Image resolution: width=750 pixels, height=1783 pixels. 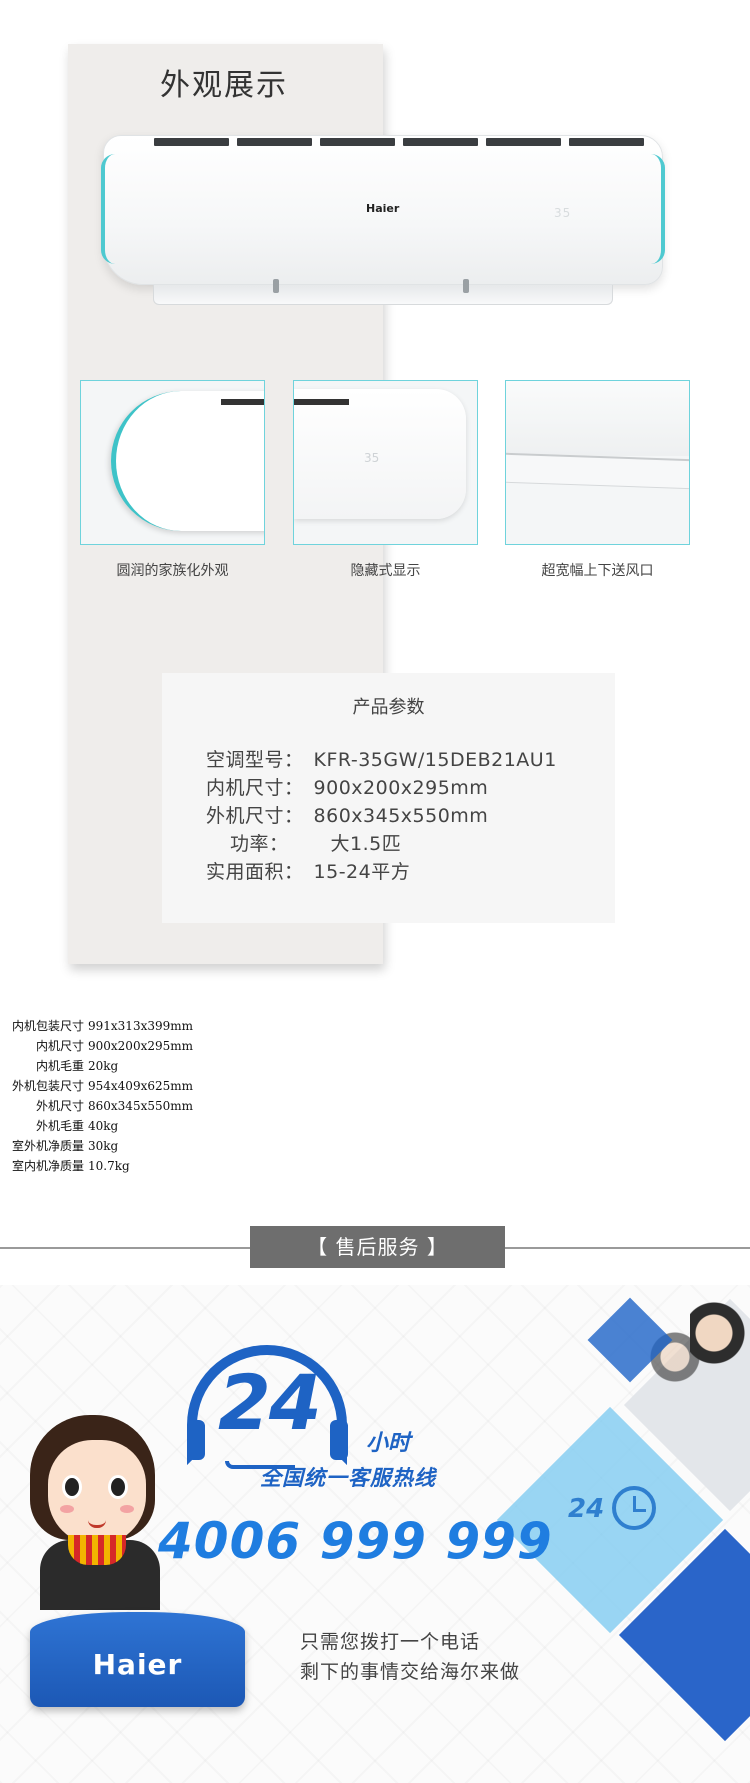 I want to click on haier-logo: Haier, so click(x=137, y=1664).